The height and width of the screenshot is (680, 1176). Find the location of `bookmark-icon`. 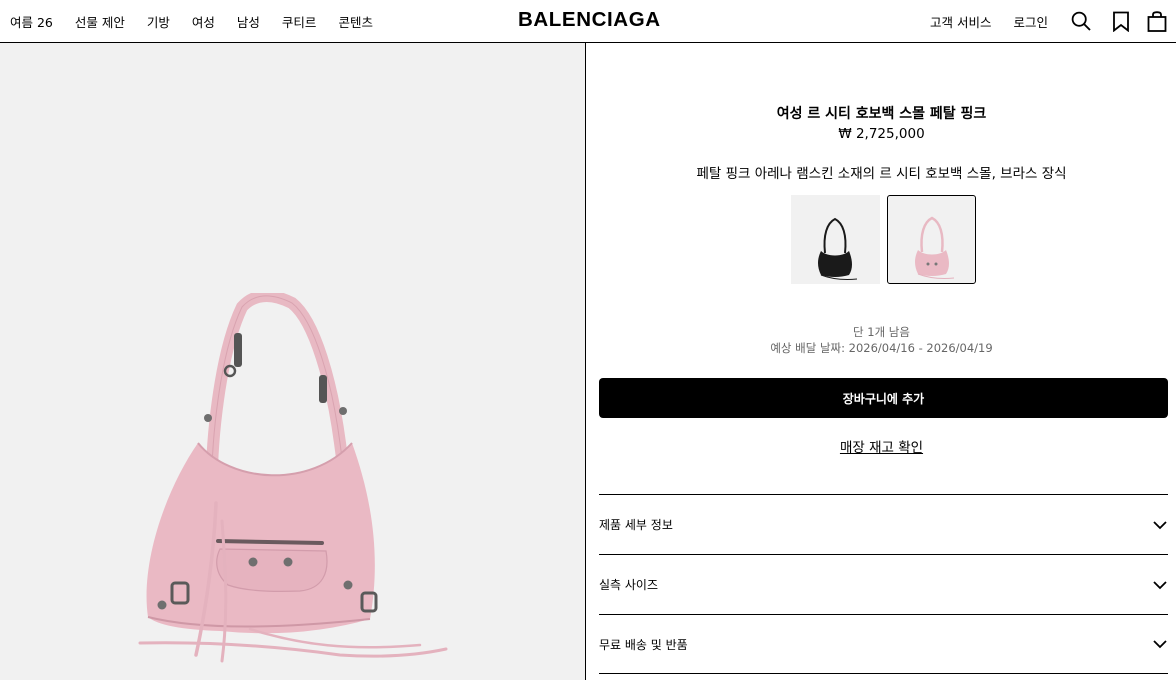

bookmark-icon is located at coordinates (1121, 21).